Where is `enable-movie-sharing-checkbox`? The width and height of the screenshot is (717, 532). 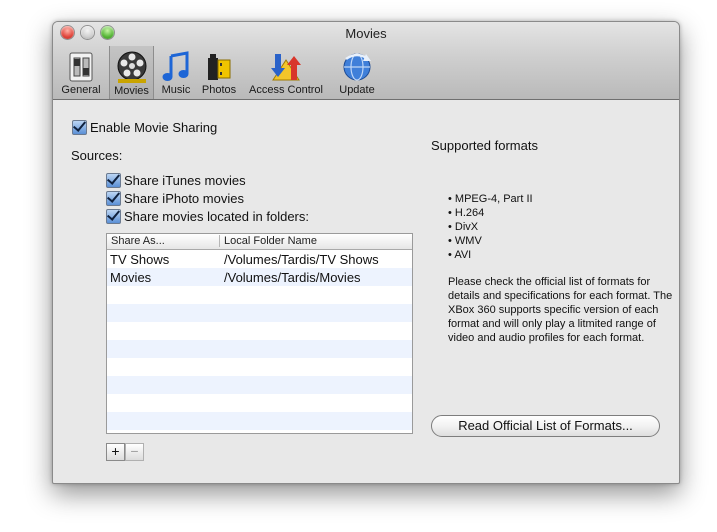 enable-movie-sharing-checkbox is located at coordinates (79, 127).